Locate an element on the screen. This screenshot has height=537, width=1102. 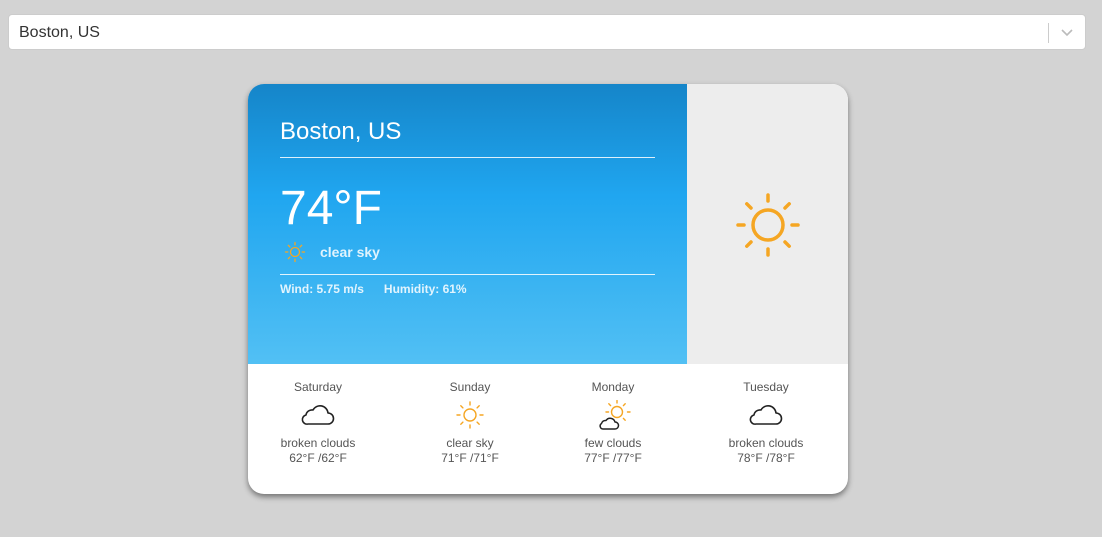
forecast-row: Saturday broken clouds 62°F /62°F Sunday is located at coordinates (548, 429).